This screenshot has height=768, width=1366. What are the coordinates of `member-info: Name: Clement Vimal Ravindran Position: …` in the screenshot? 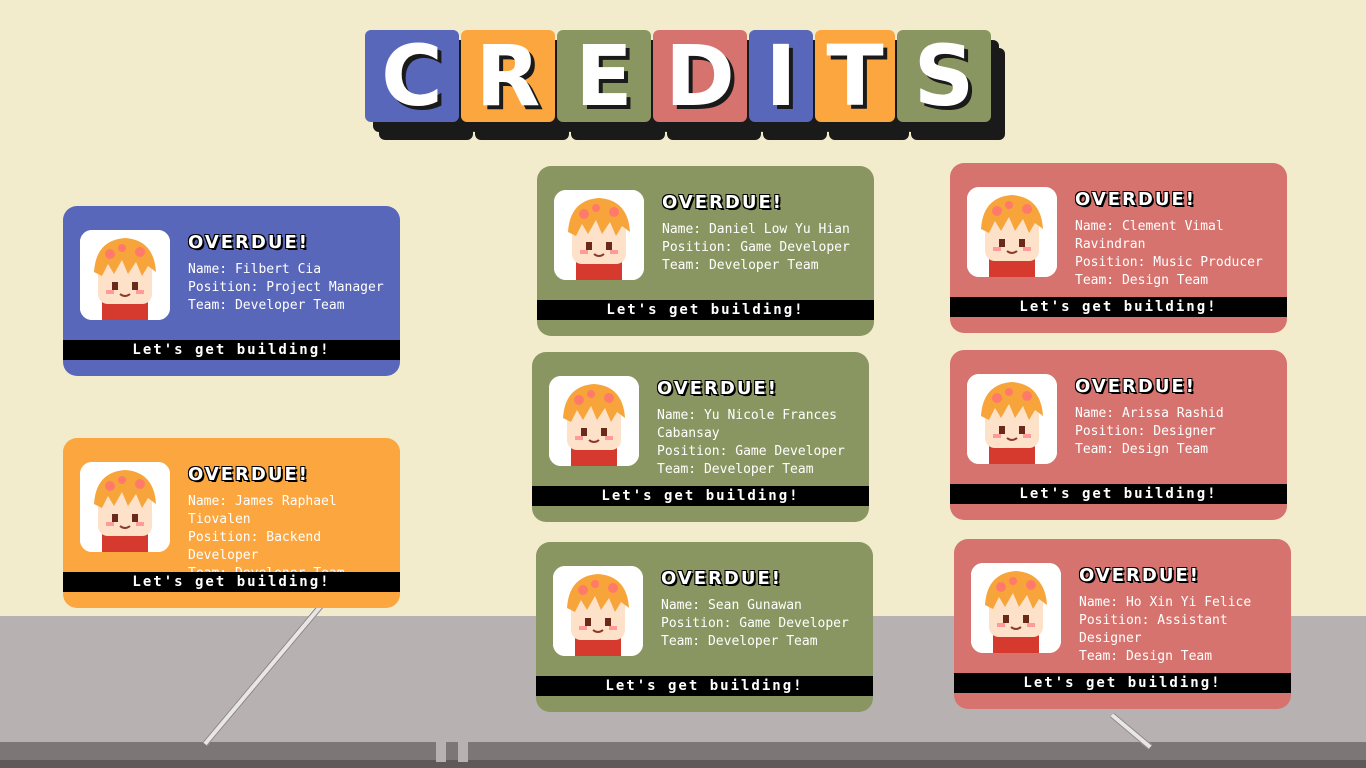 It's located at (1177, 254).